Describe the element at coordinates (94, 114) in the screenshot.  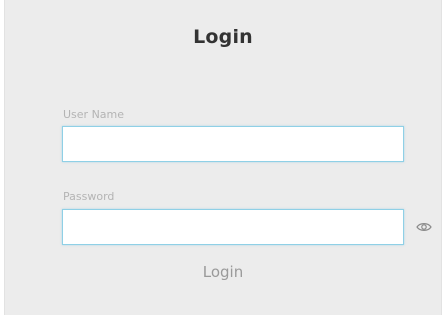
I see `username-label: User Name` at that location.